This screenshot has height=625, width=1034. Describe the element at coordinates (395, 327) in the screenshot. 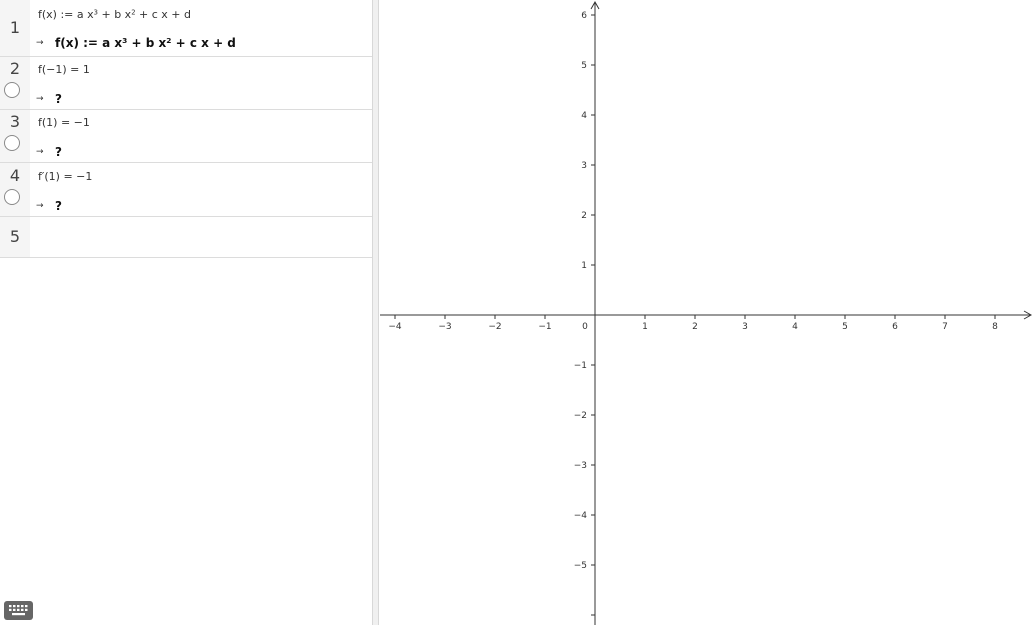

I see `x-tick-label: −4` at that location.